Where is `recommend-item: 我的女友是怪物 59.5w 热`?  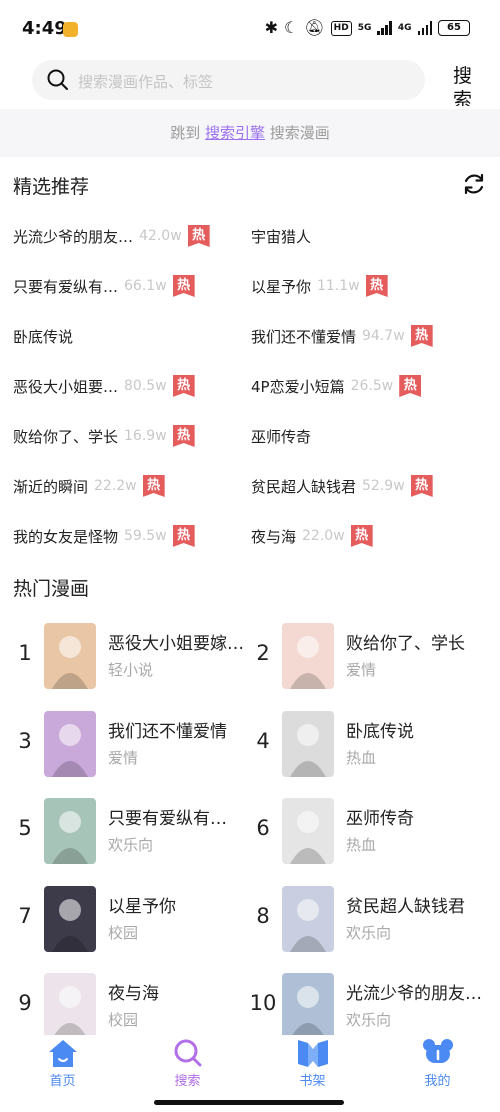 recommend-item: 我的女友是怪物 59.5w 热 is located at coordinates (104, 536).